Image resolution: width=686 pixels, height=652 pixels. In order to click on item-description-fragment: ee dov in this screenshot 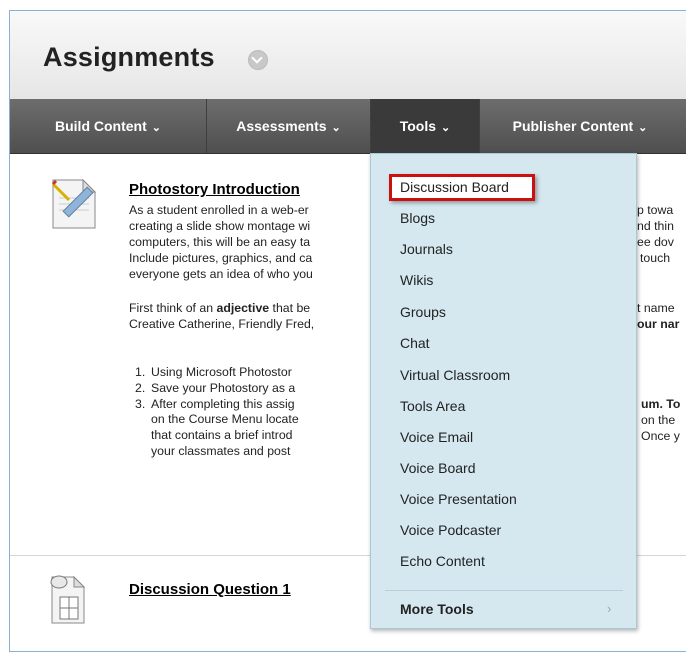, I will do `click(655, 242)`.